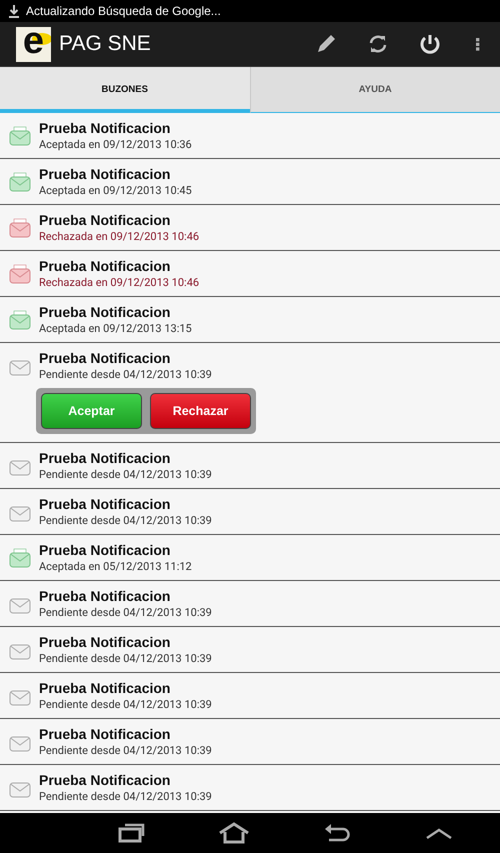  What do you see at coordinates (115, 328) in the screenshot?
I see `notification-status: Aceptada en 09/12/2013 13:15` at bounding box center [115, 328].